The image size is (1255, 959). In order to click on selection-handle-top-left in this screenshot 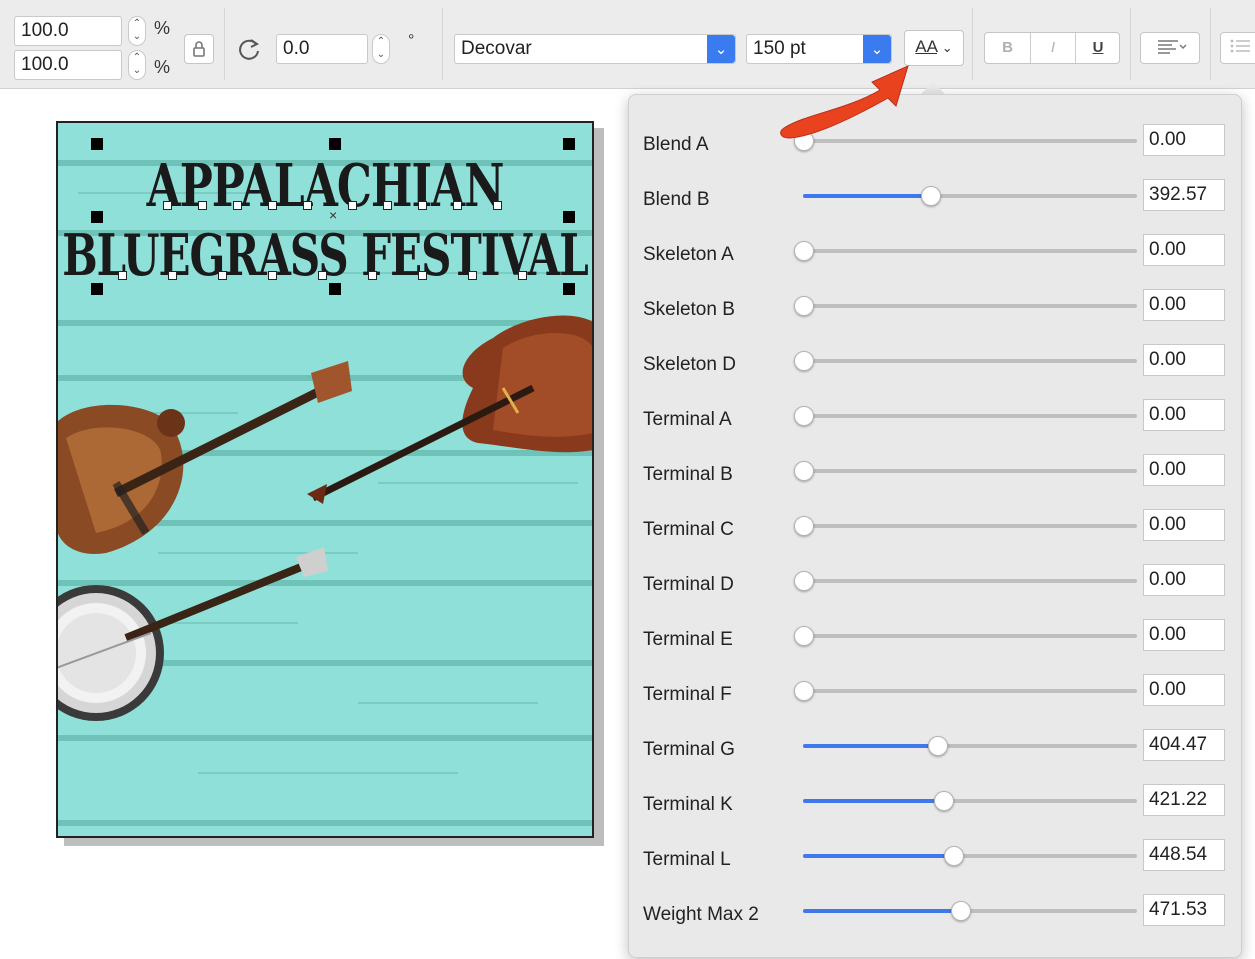, I will do `click(97, 144)`.